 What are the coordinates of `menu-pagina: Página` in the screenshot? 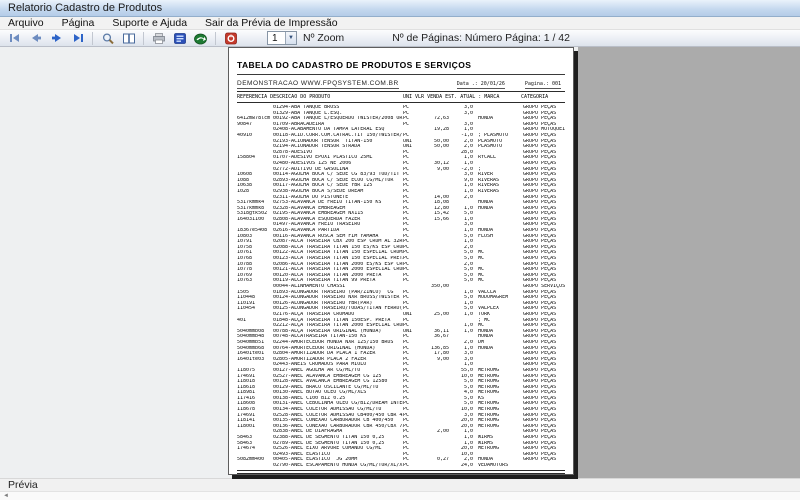 It's located at (78, 23).